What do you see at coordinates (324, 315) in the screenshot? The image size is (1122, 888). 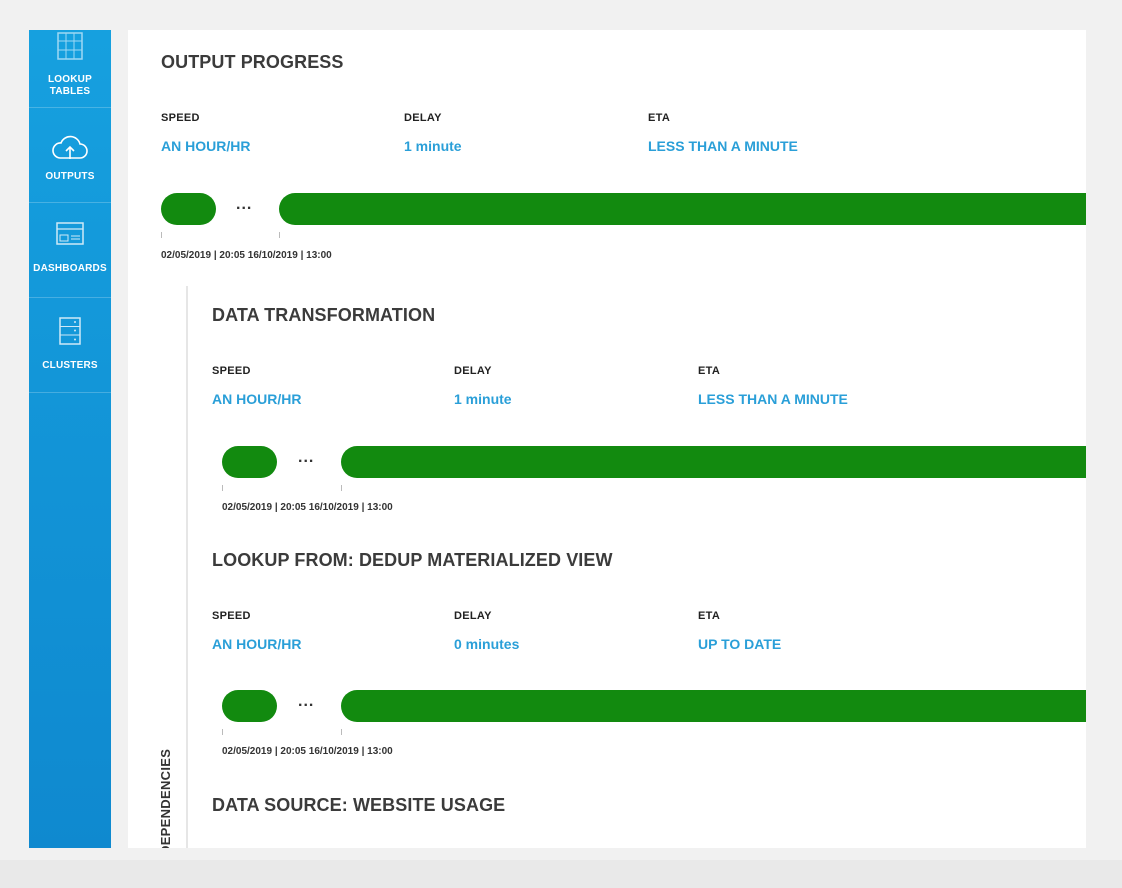 I see `section-title: DATA TRANSFORMATION` at bounding box center [324, 315].